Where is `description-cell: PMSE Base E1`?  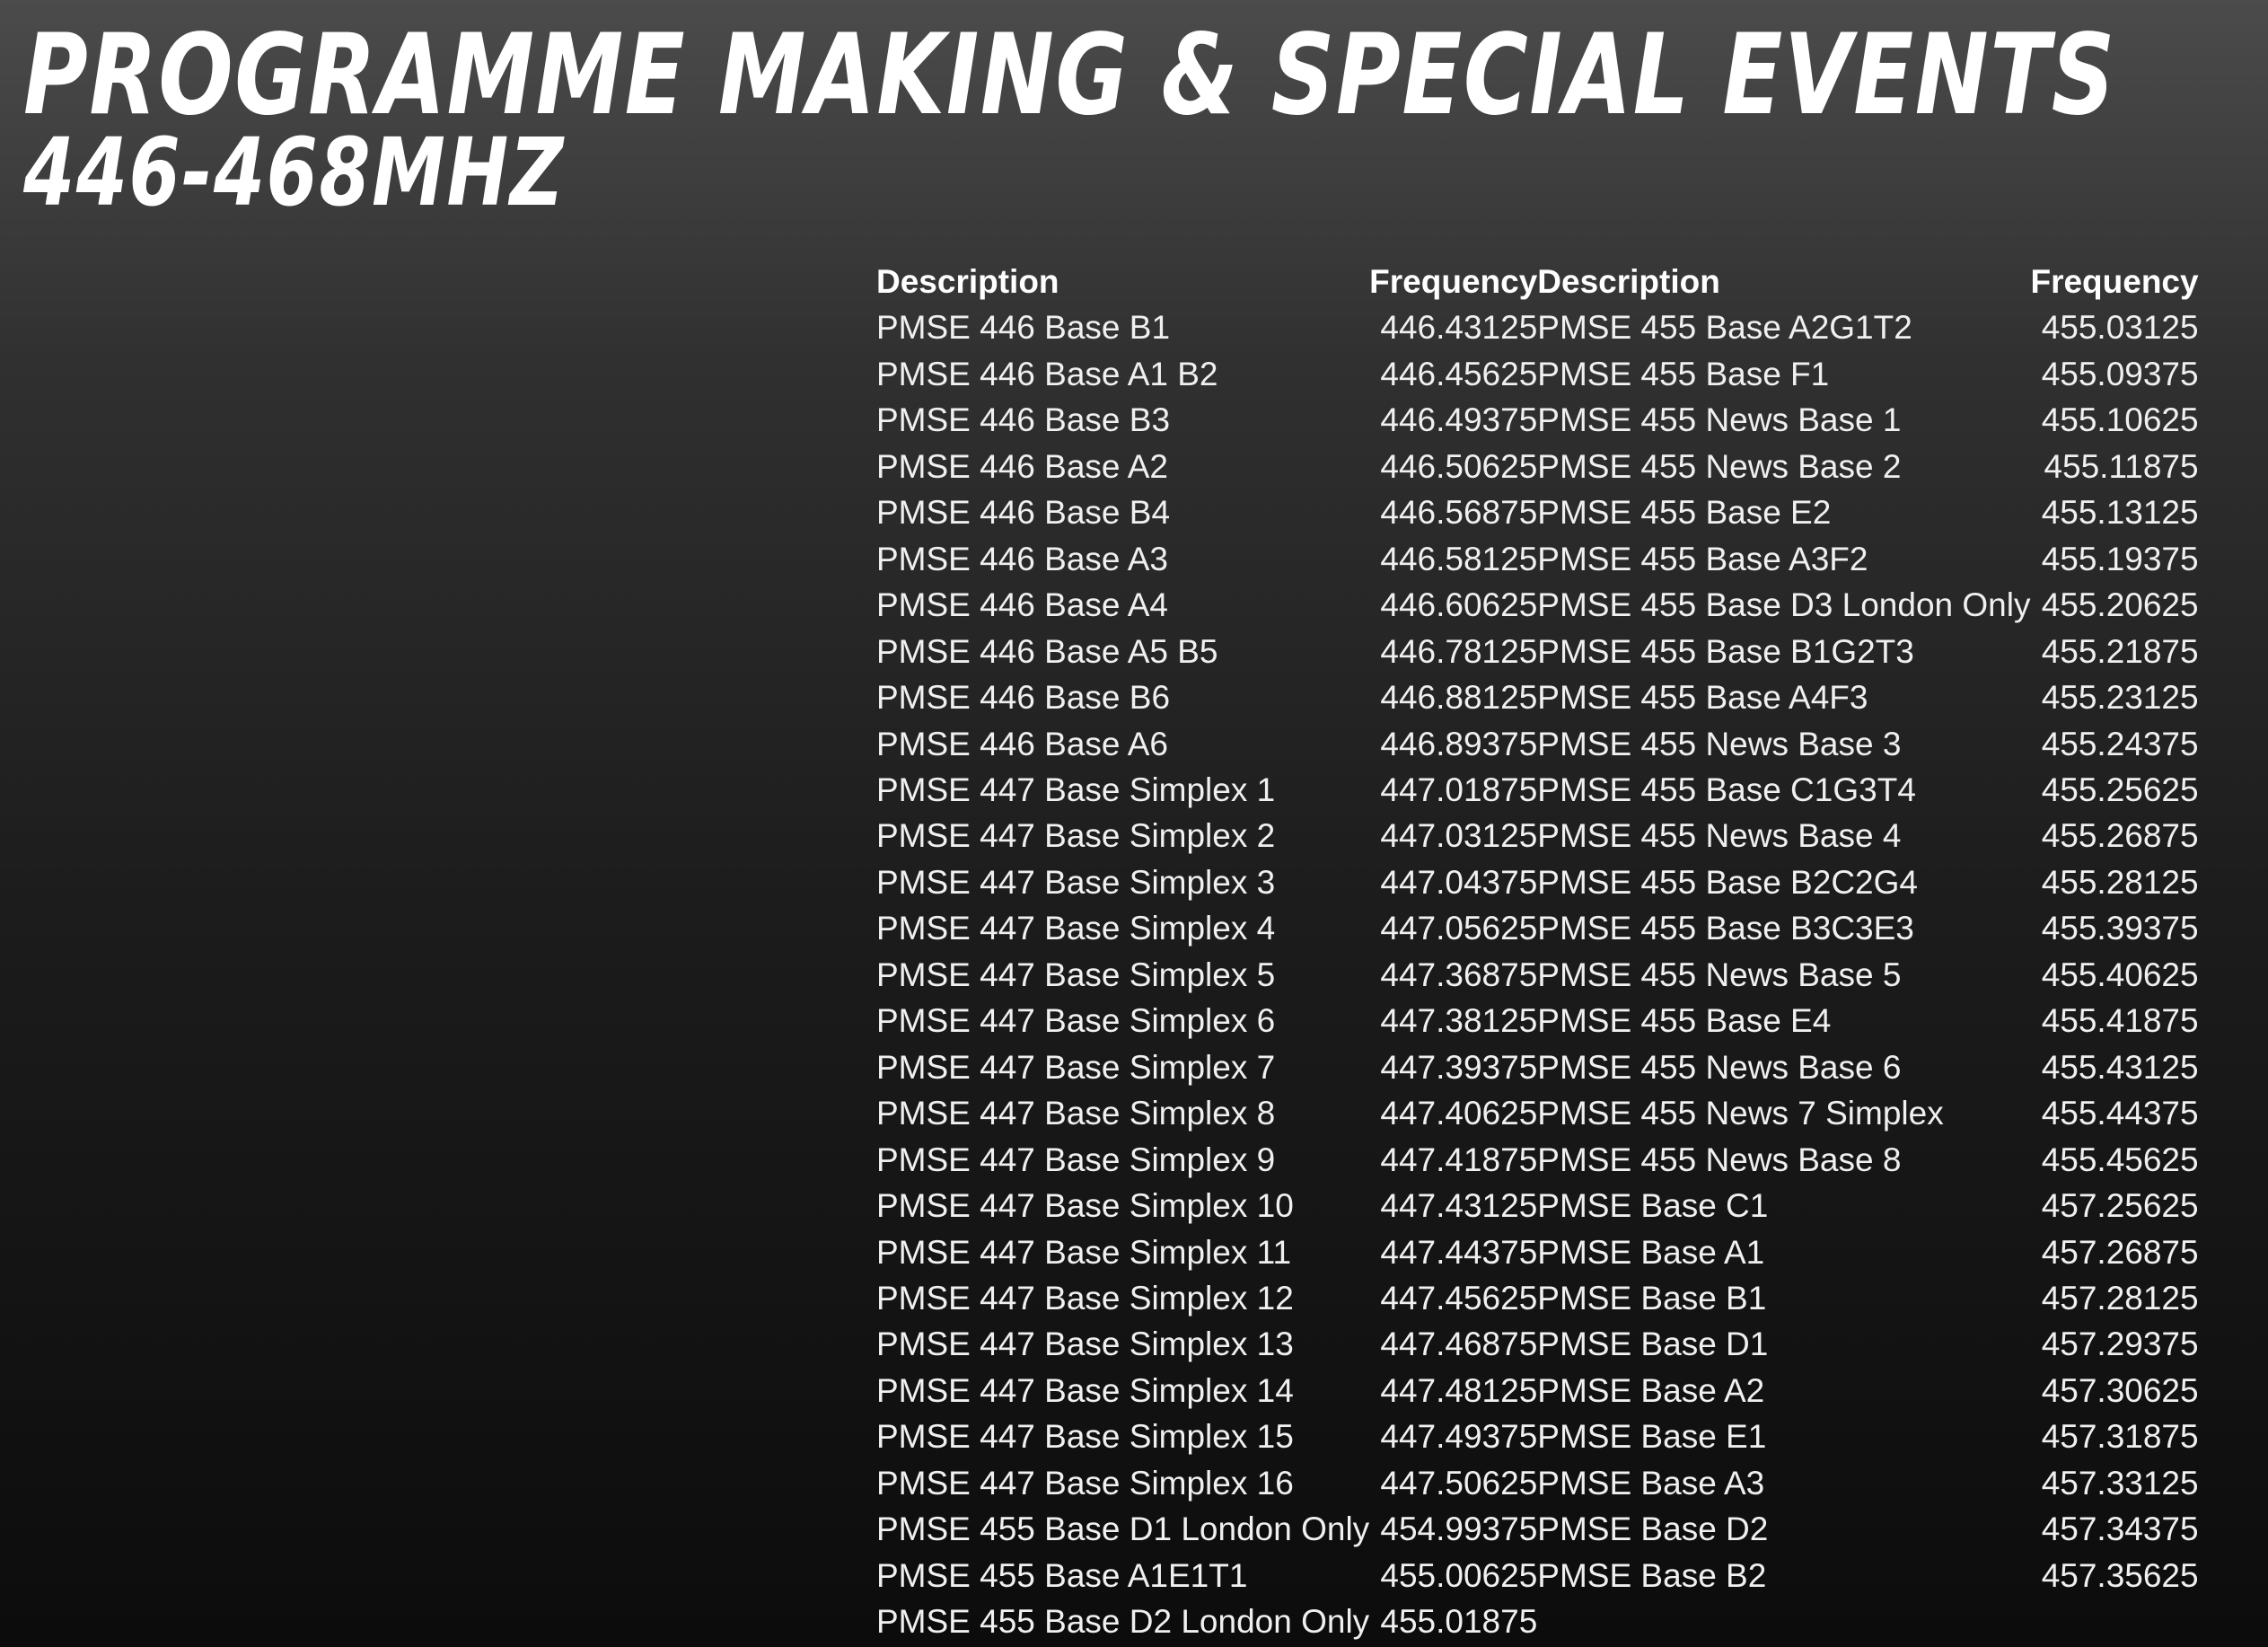 description-cell: PMSE Base E1 is located at coordinates (1652, 1437).